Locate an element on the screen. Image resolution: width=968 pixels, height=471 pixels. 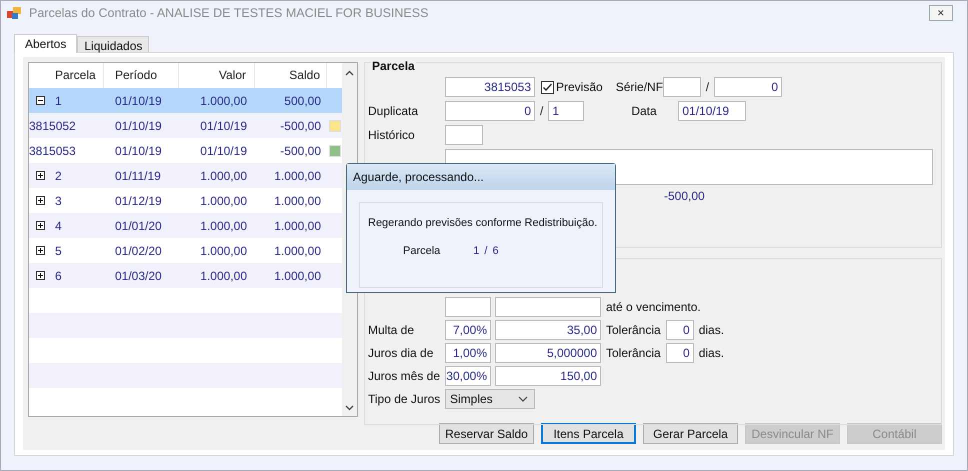
field-label: Data is located at coordinates (644, 111).